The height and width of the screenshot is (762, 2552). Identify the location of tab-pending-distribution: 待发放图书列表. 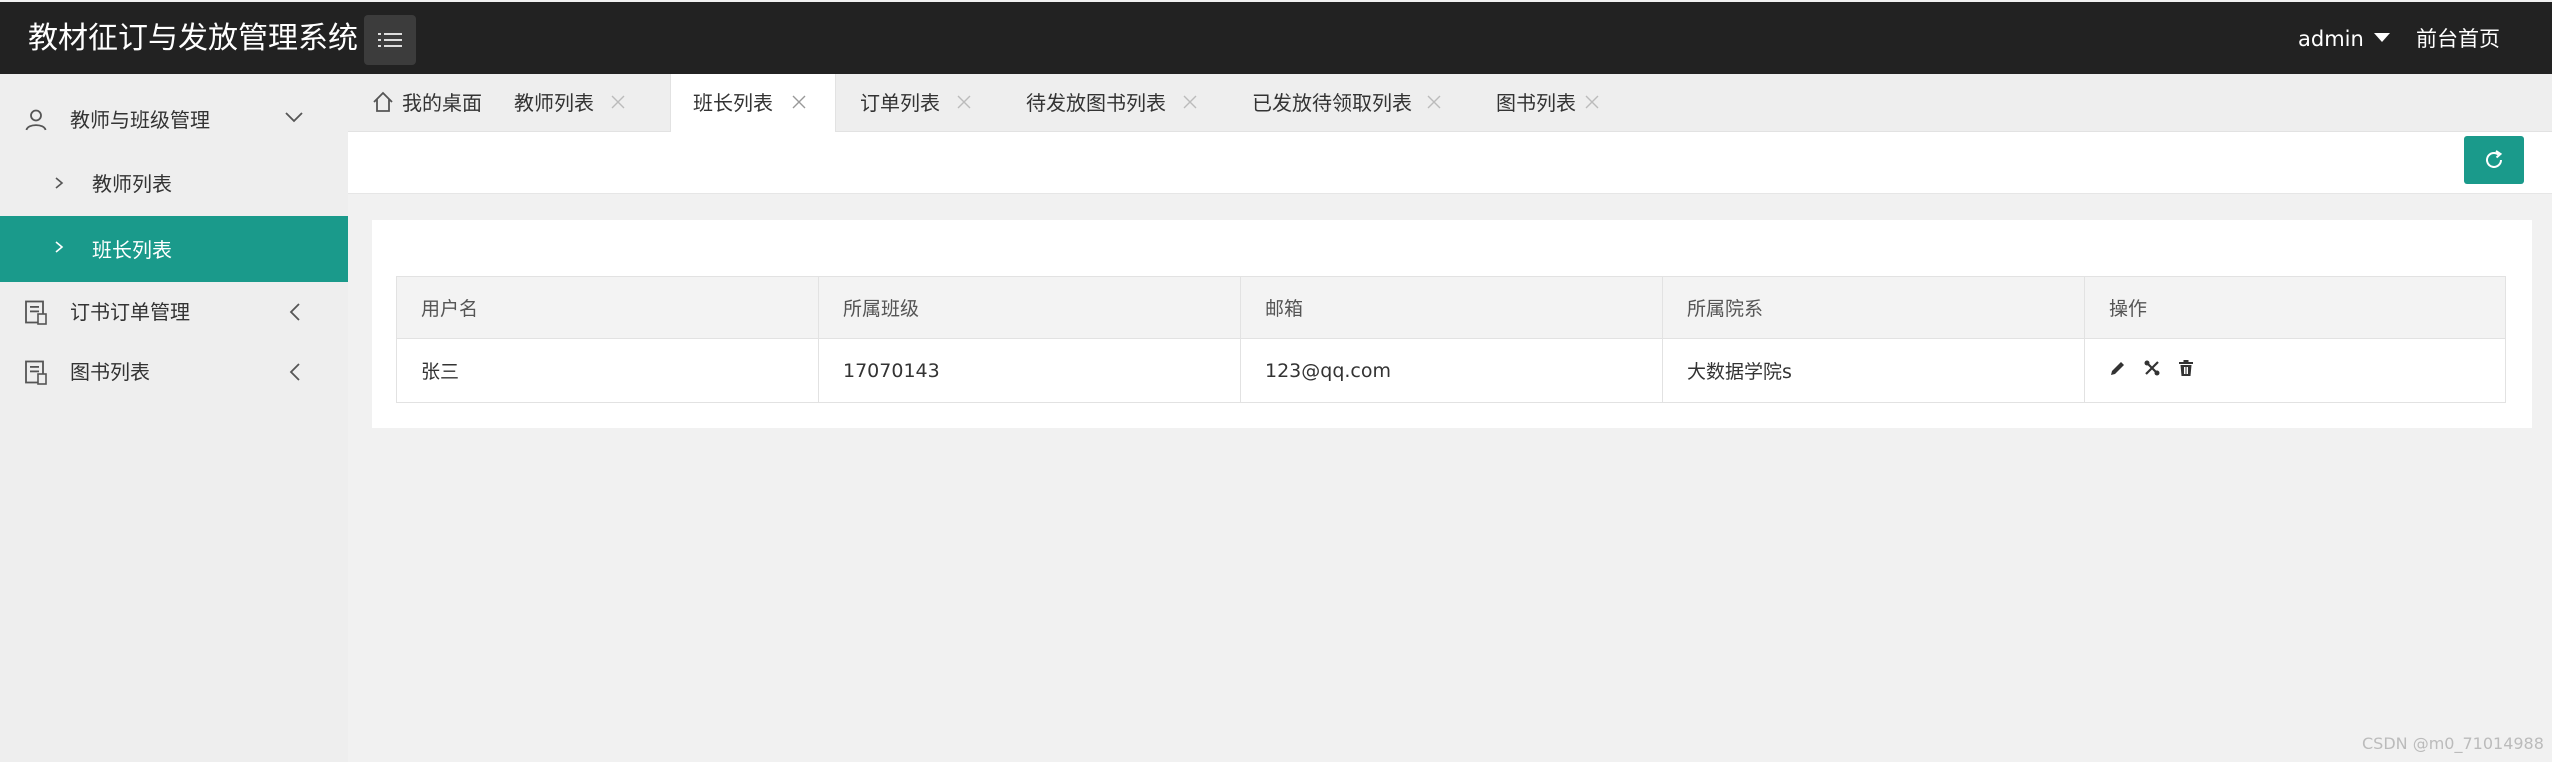
(1115, 103).